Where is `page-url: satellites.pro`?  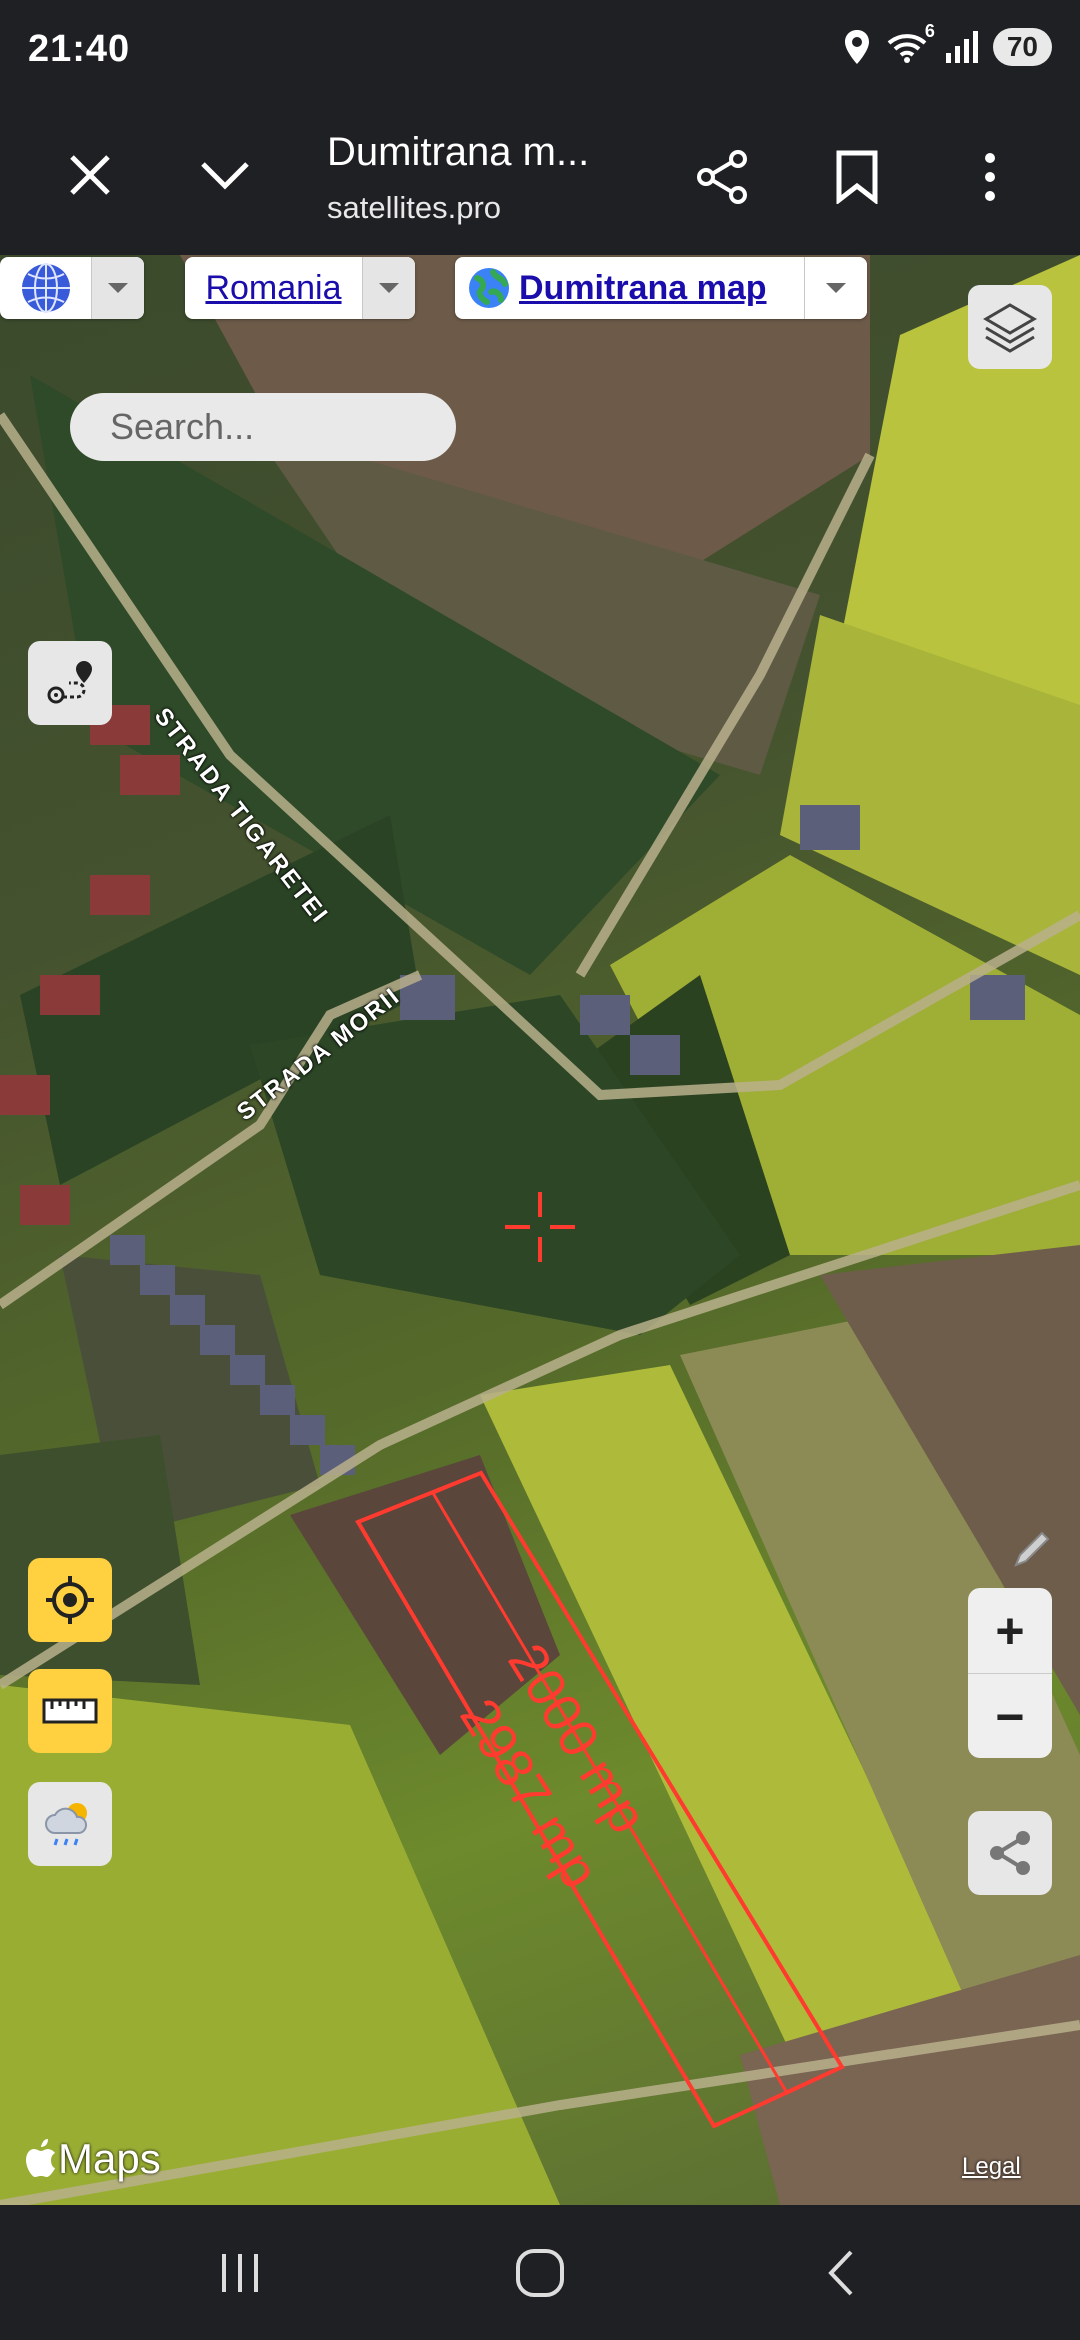
page-url: satellites.pro is located at coordinates (414, 207).